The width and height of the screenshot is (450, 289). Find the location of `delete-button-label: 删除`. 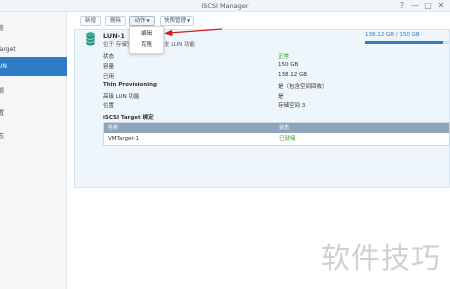

delete-button-label: 删除 is located at coordinates (115, 21).